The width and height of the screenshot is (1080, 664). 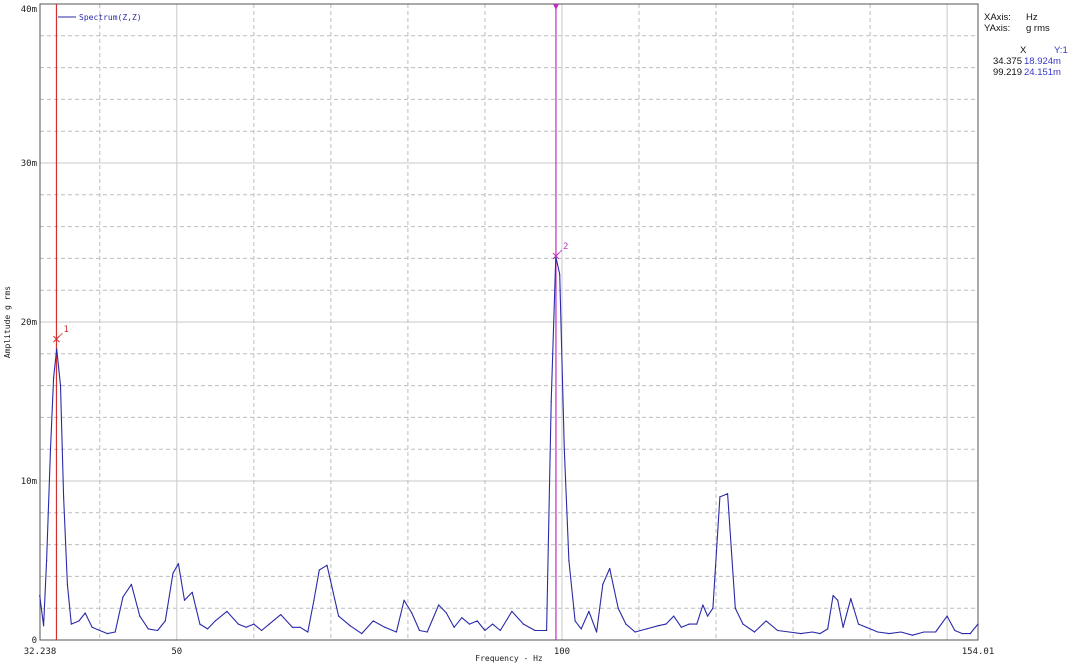 What do you see at coordinates (1007, 61) in the screenshot?
I see `cursor-1-x: 34.375` at bounding box center [1007, 61].